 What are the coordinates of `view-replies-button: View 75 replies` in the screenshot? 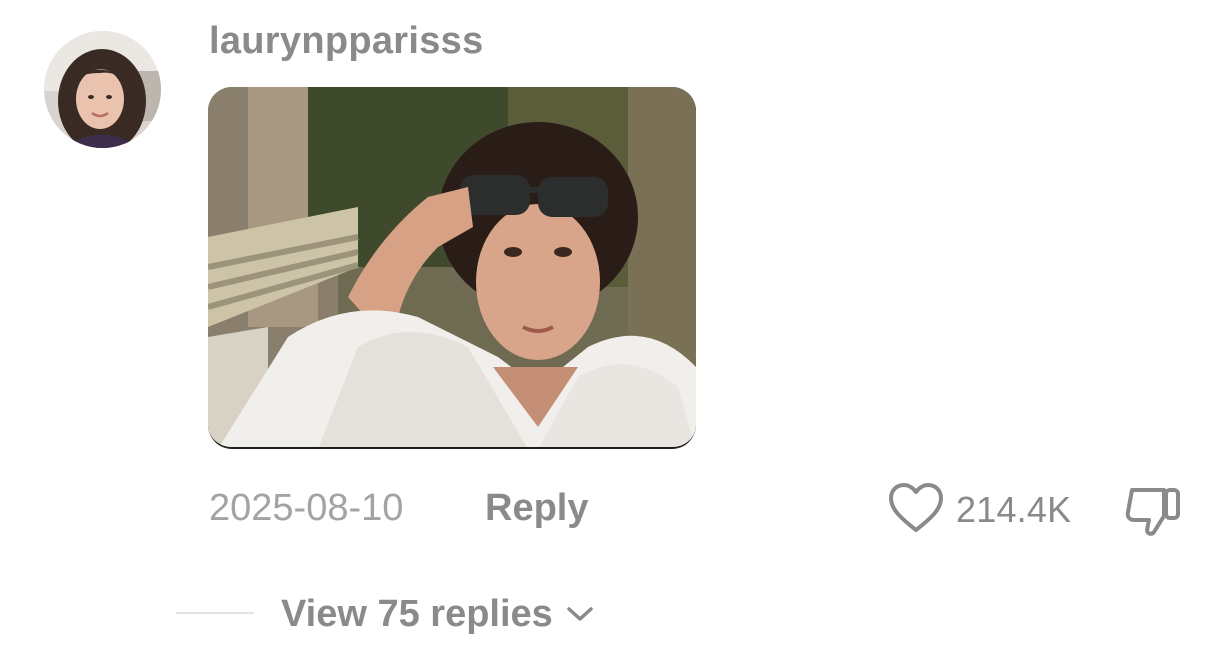 It's located at (438, 614).